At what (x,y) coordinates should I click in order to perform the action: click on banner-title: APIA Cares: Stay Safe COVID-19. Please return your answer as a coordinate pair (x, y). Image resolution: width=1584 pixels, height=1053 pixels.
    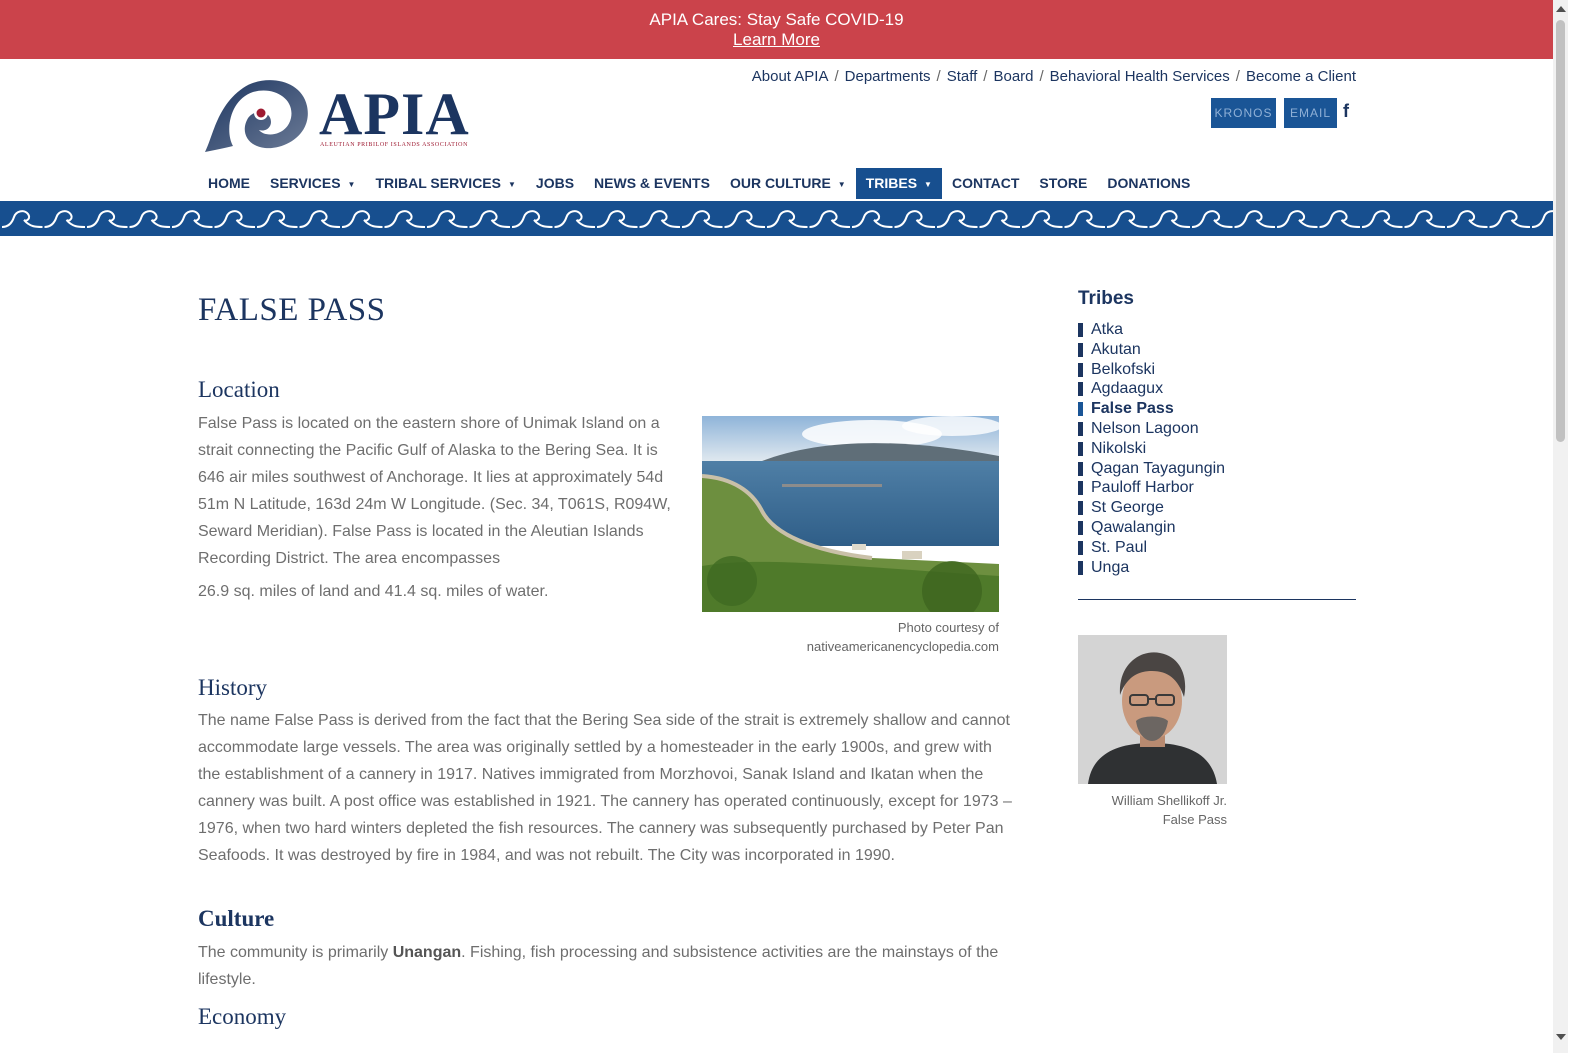
    Looking at the image, I should click on (776, 19).